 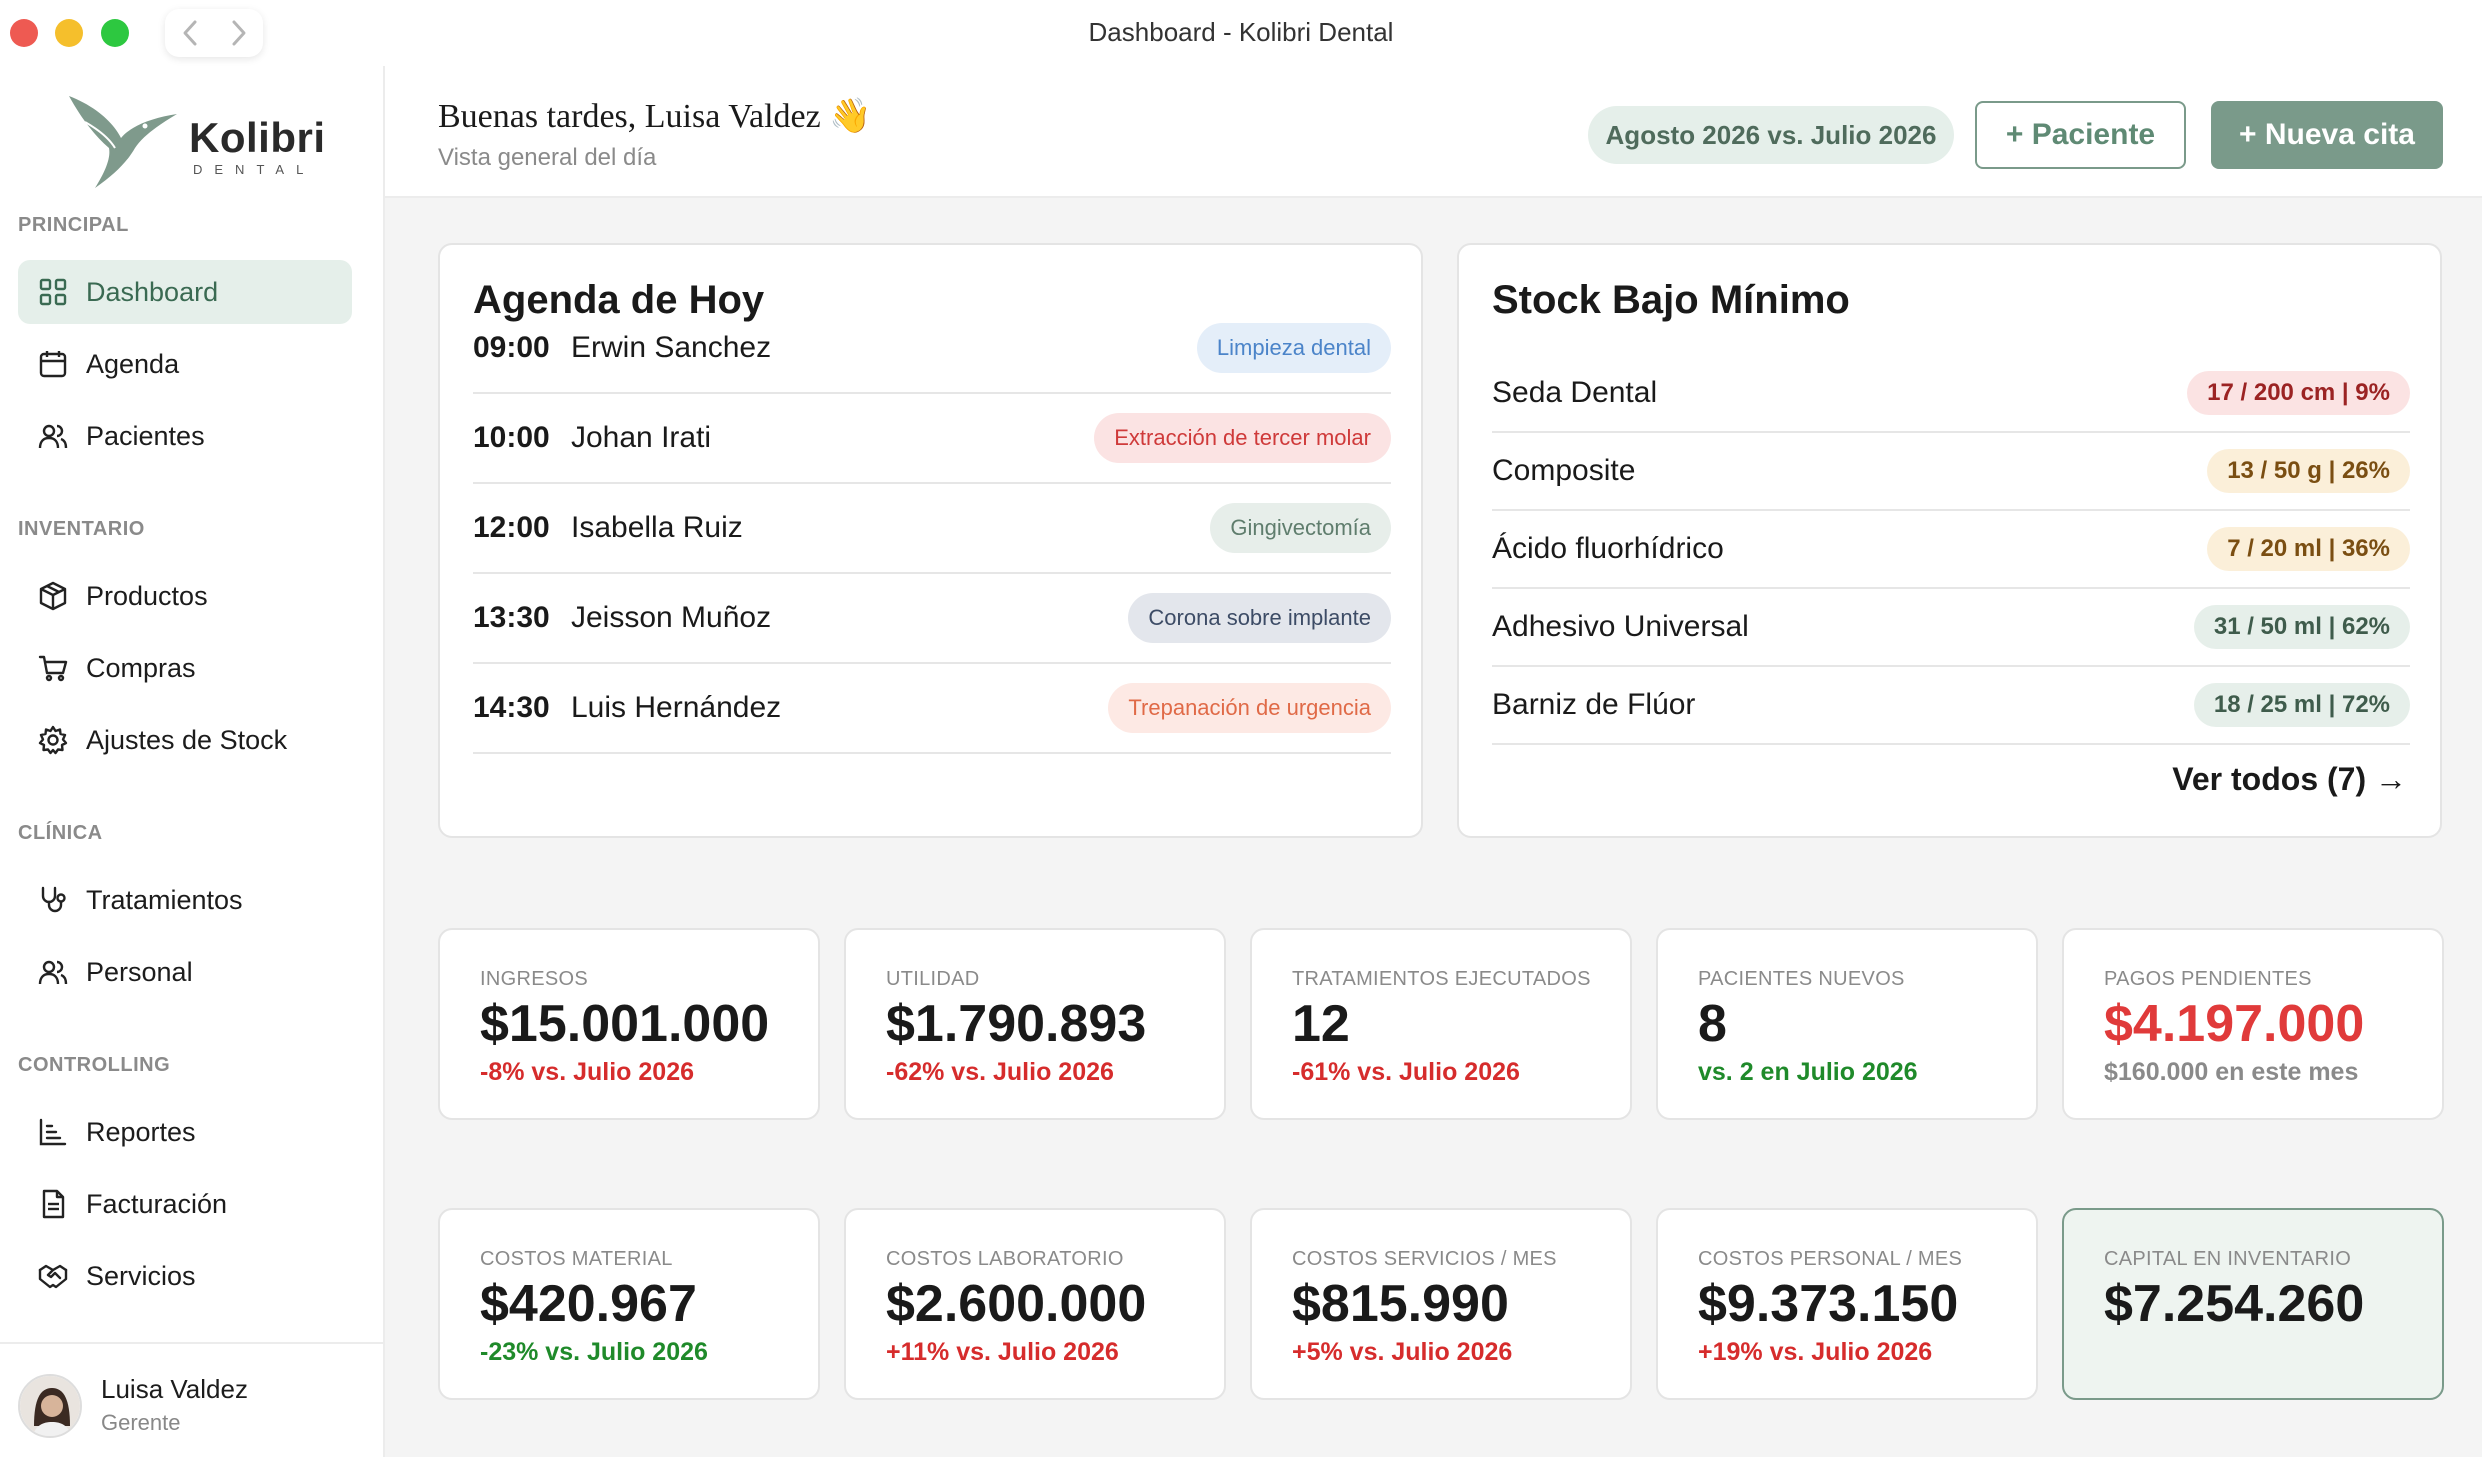 I want to click on kpi-delta: -61% vs. Julio 2026, so click(x=1406, y=1072).